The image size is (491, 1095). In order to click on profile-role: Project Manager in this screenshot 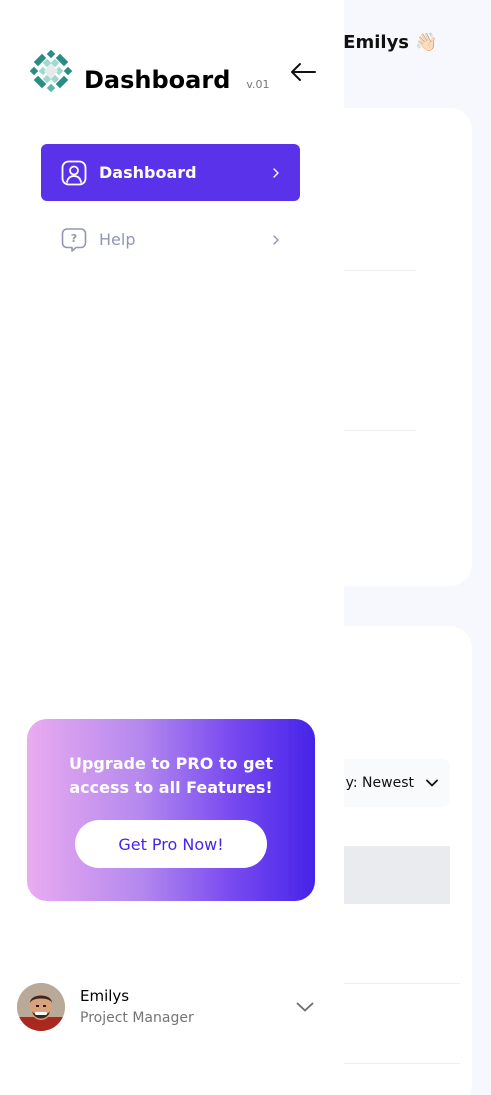, I will do `click(137, 1018)`.